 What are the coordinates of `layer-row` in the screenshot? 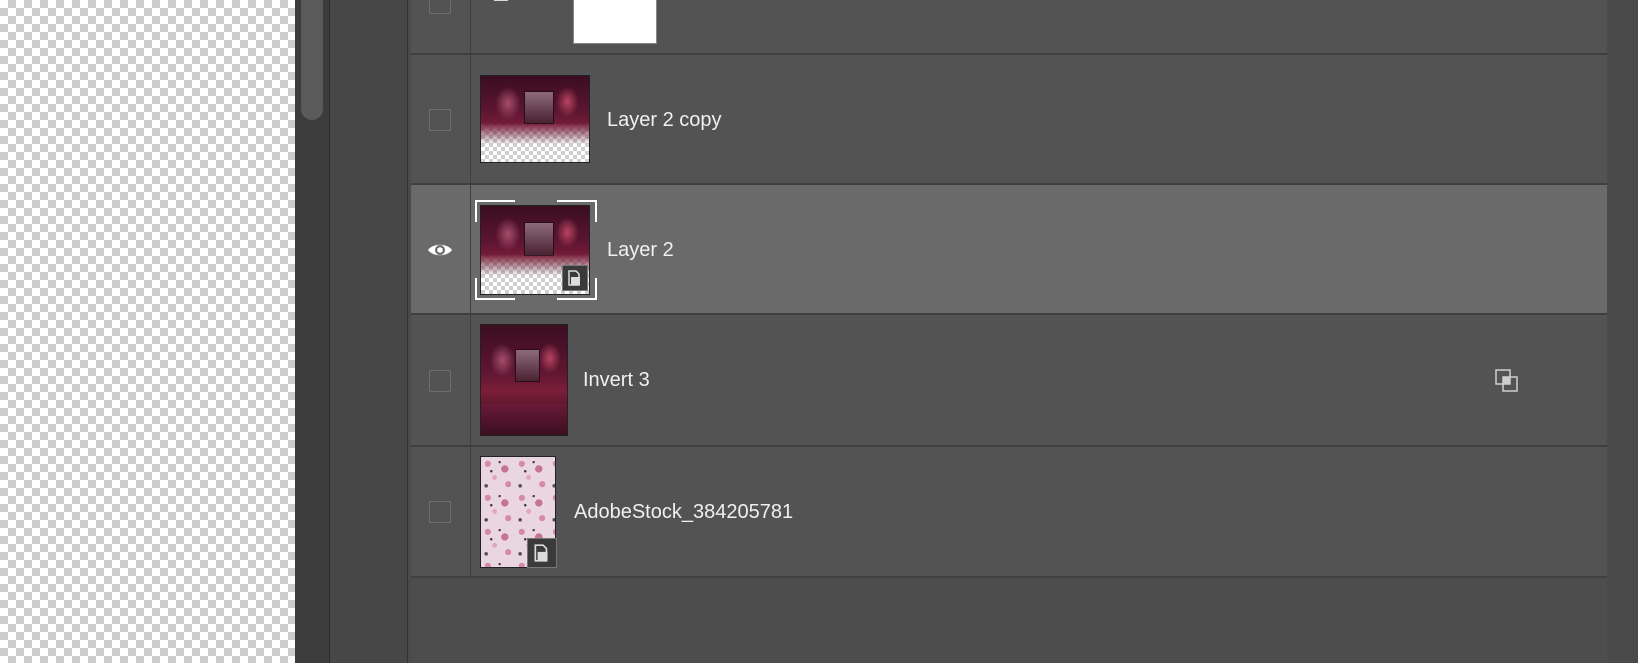 It's located at (1009, 27).